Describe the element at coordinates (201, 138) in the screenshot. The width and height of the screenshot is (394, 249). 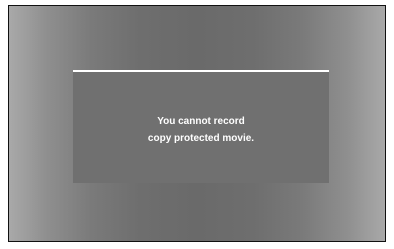
I see `error-message-line-2: copy protected movie.` at that location.